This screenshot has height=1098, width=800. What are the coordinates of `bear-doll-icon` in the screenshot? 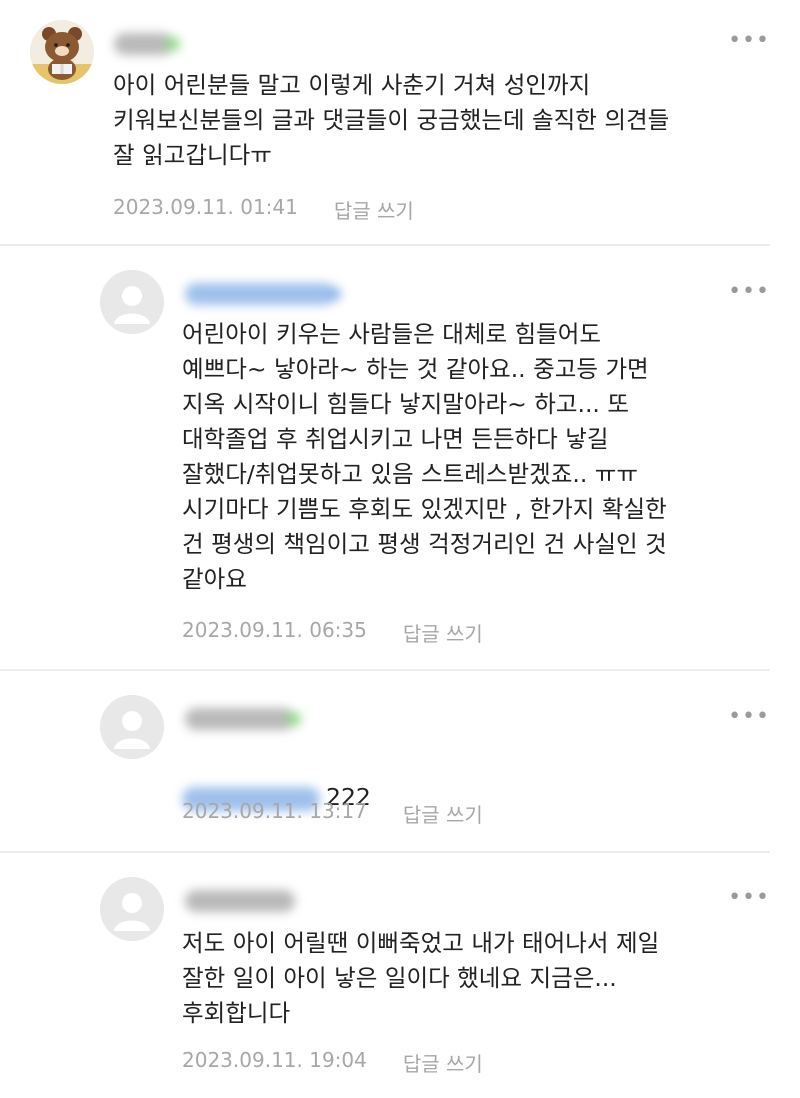 It's located at (62, 52).